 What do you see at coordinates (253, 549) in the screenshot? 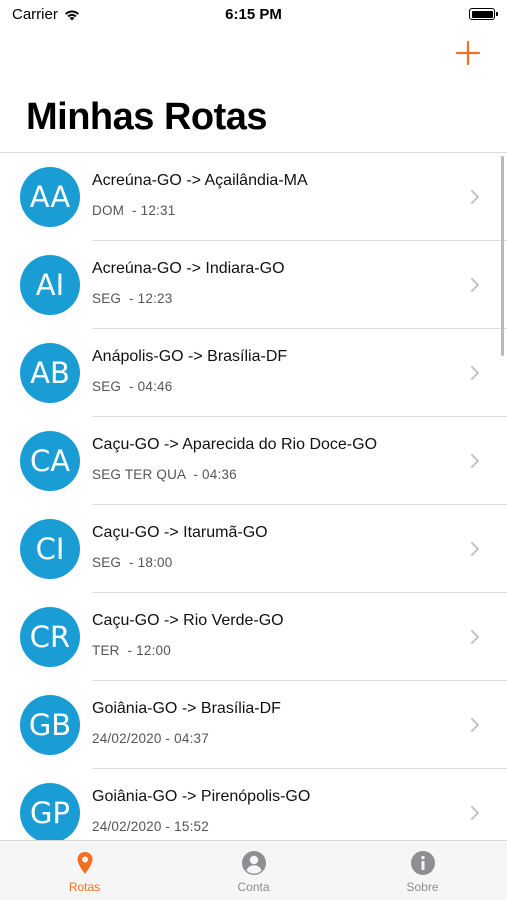
I see `route-row: CI Caçu-GO -> Itarumã-GO SEG - 18:00` at bounding box center [253, 549].